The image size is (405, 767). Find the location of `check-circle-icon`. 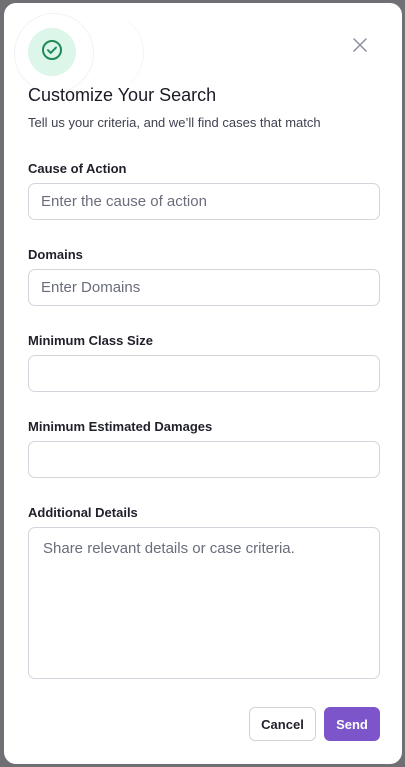

check-circle-icon is located at coordinates (52, 52).